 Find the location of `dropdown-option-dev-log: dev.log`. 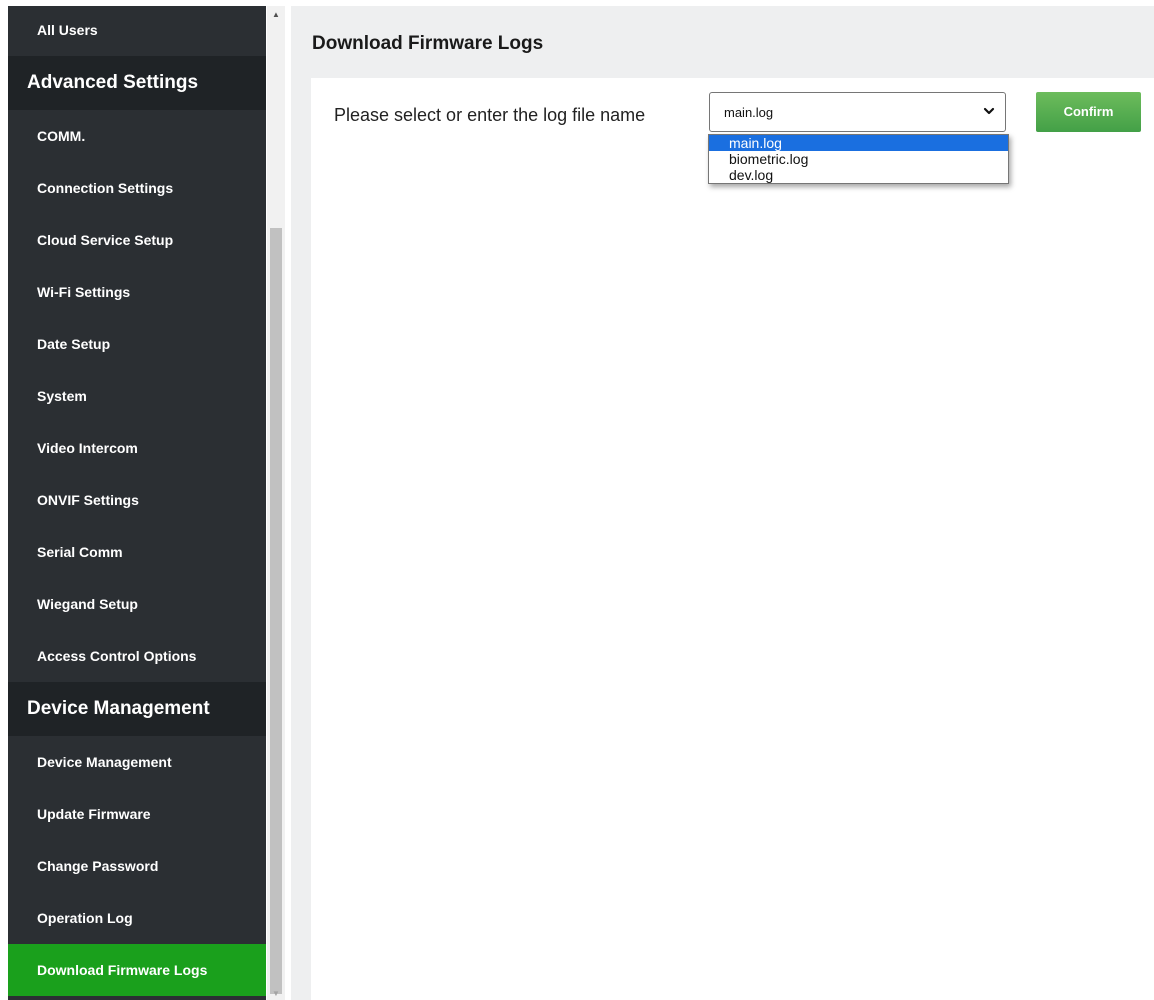

dropdown-option-dev-log: dev.log is located at coordinates (858, 175).